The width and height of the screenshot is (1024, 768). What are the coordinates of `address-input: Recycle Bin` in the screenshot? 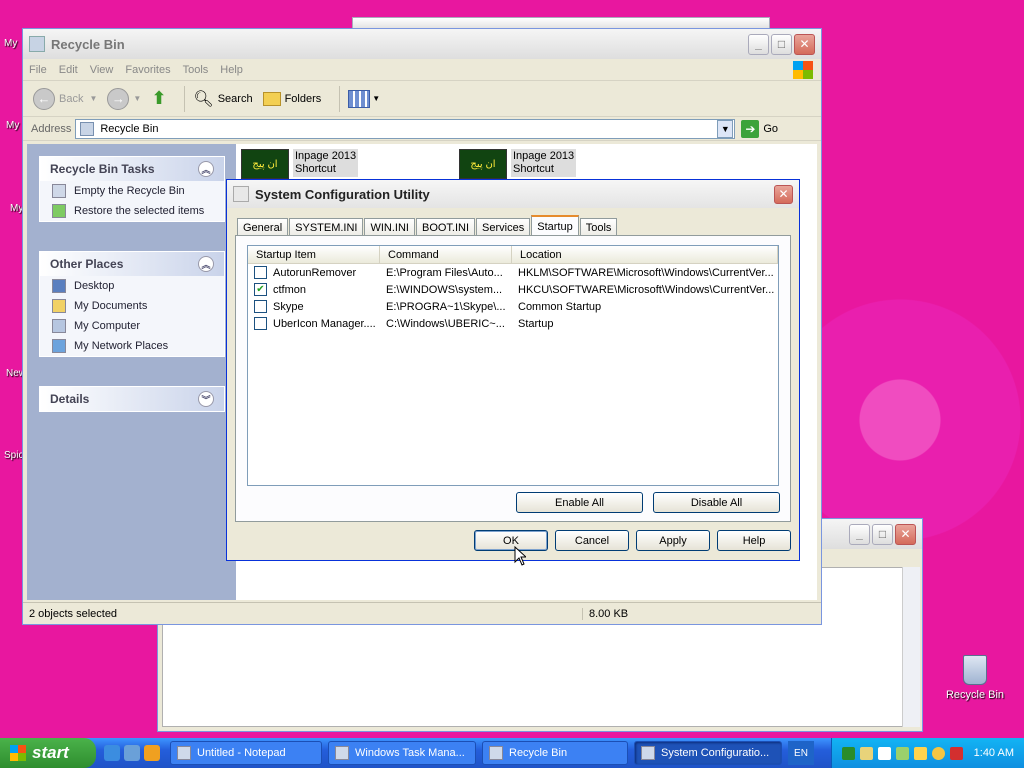 It's located at (405, 128).